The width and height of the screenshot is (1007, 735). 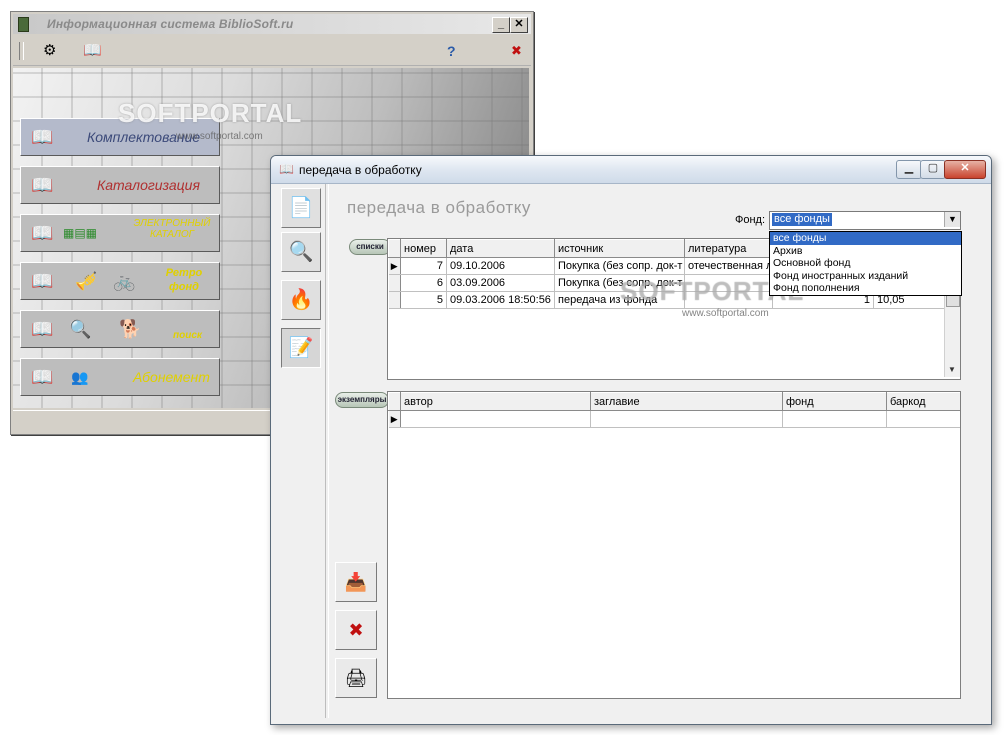 I want to click on menu-search-button: 📖 🔍 🐕 поиск, so click(x=120, y=329).